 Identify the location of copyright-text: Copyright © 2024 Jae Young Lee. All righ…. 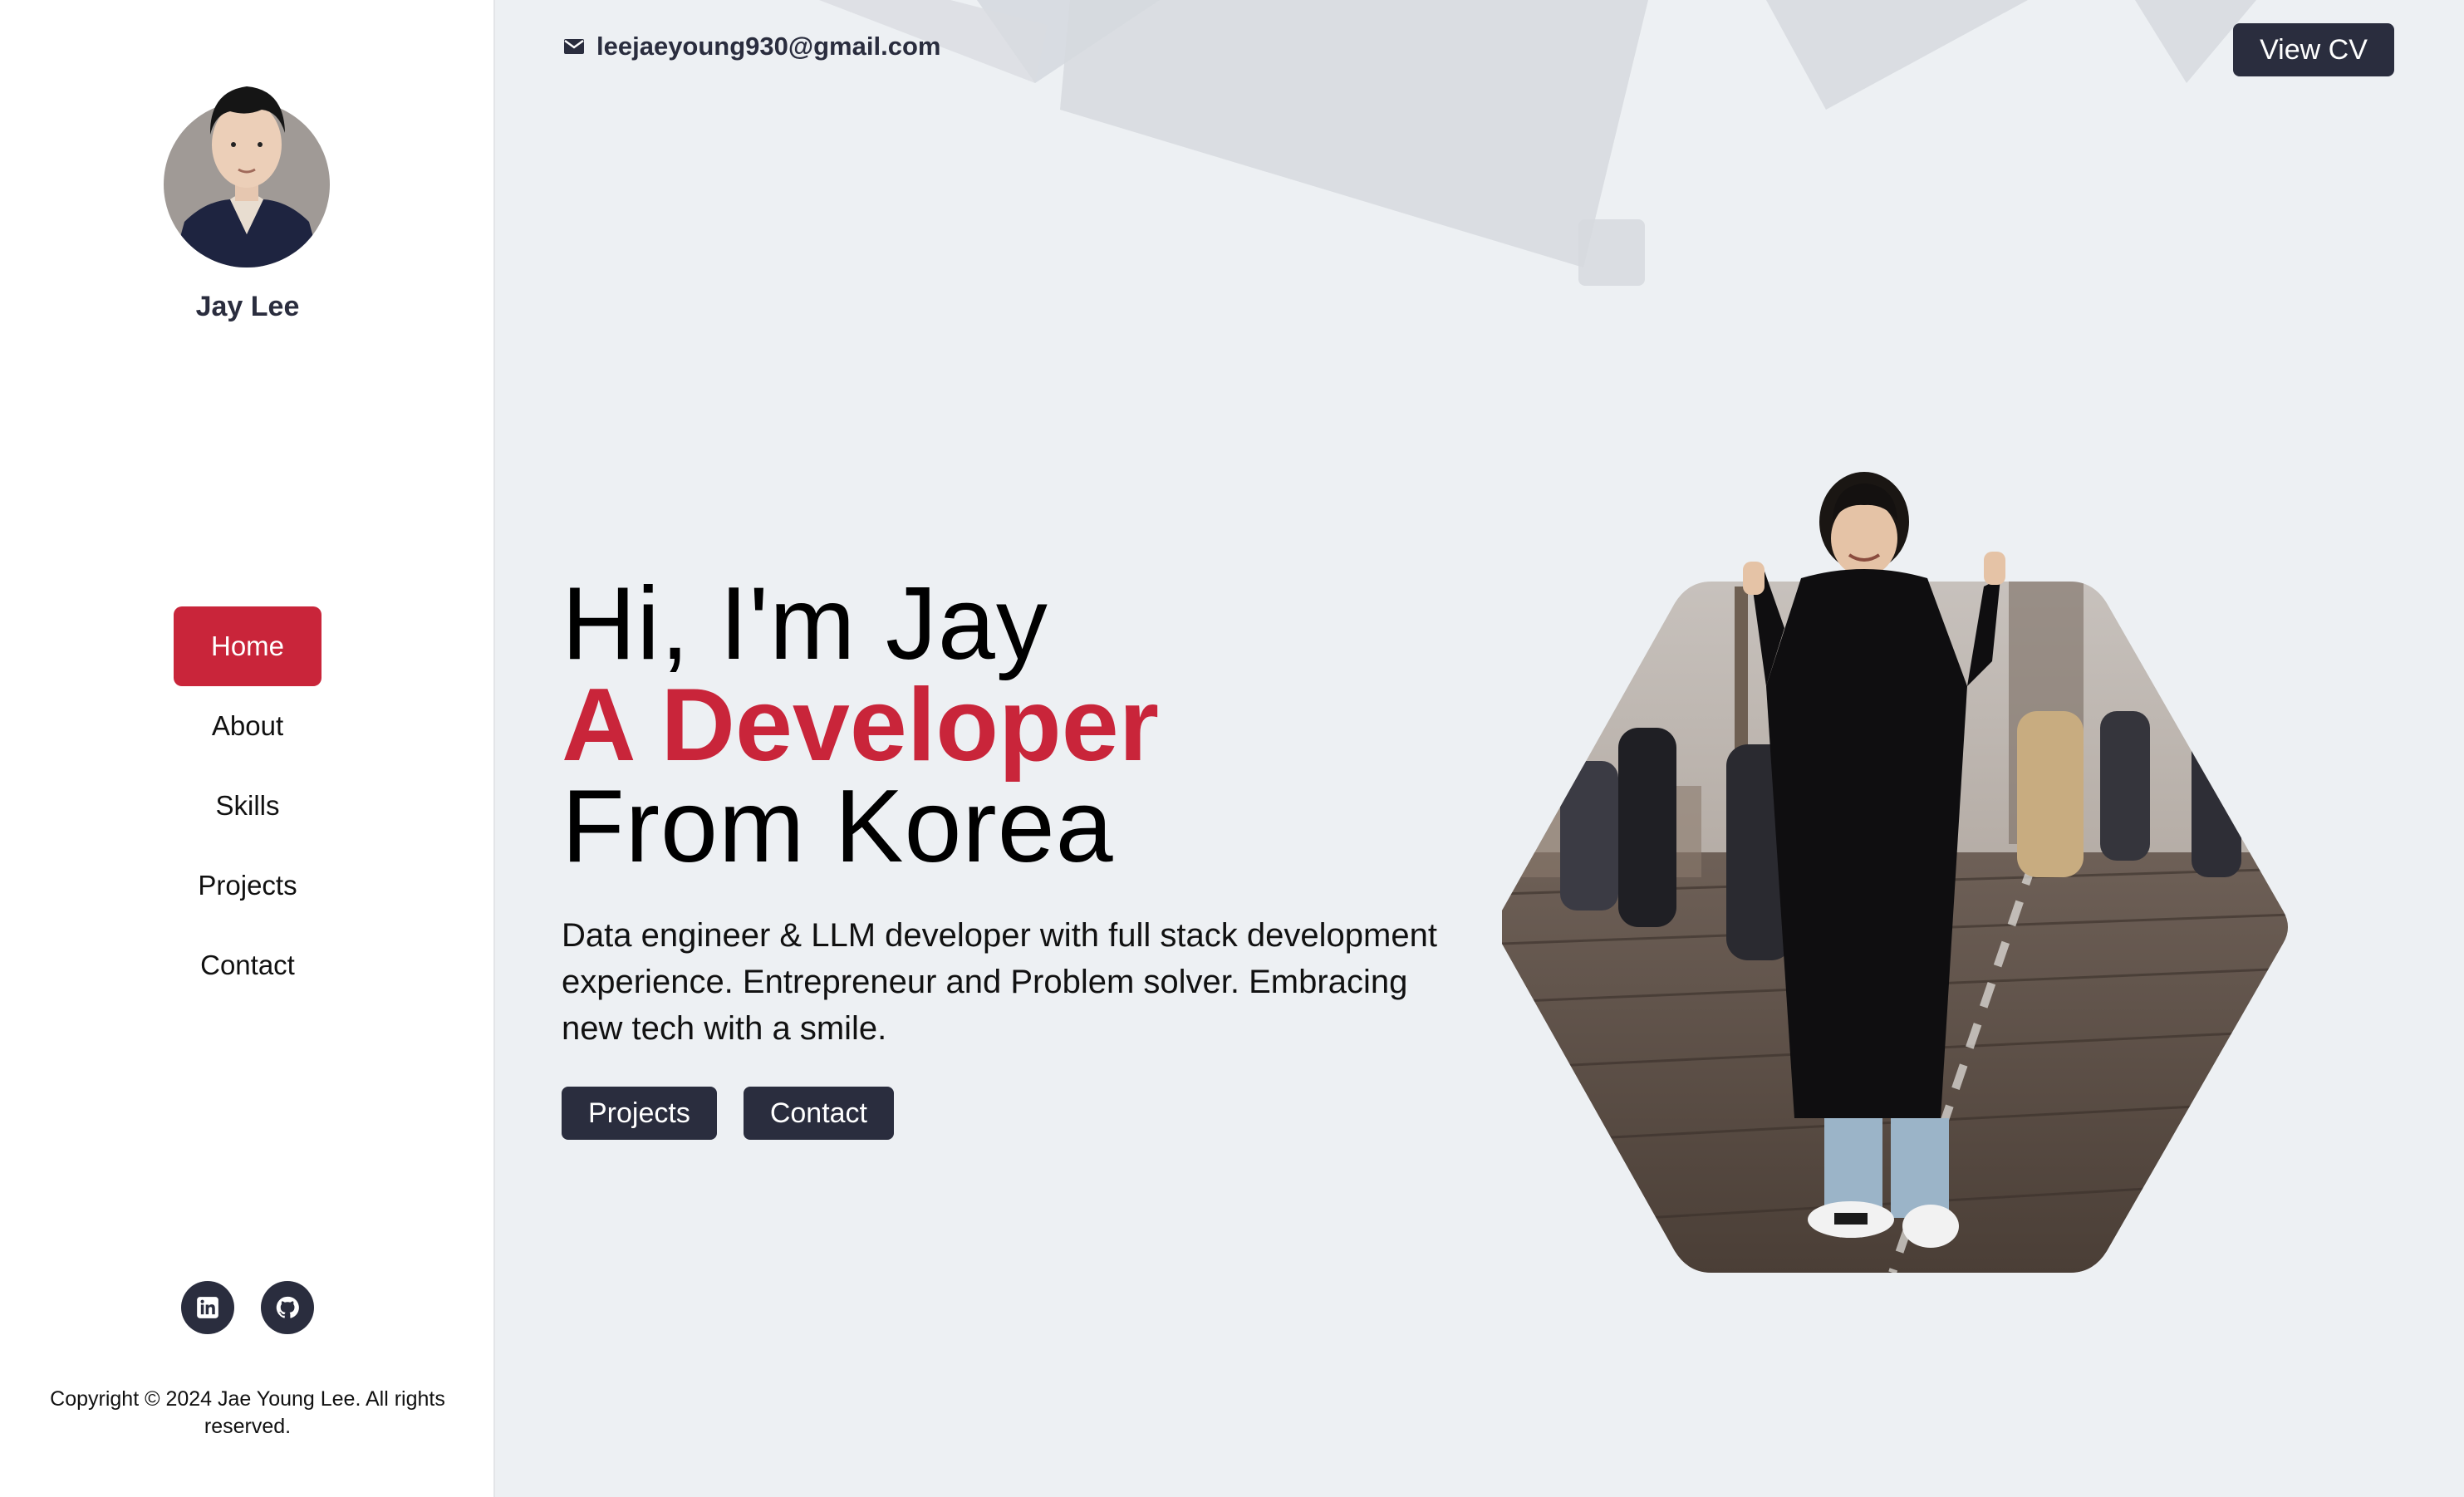
(247, 1412).